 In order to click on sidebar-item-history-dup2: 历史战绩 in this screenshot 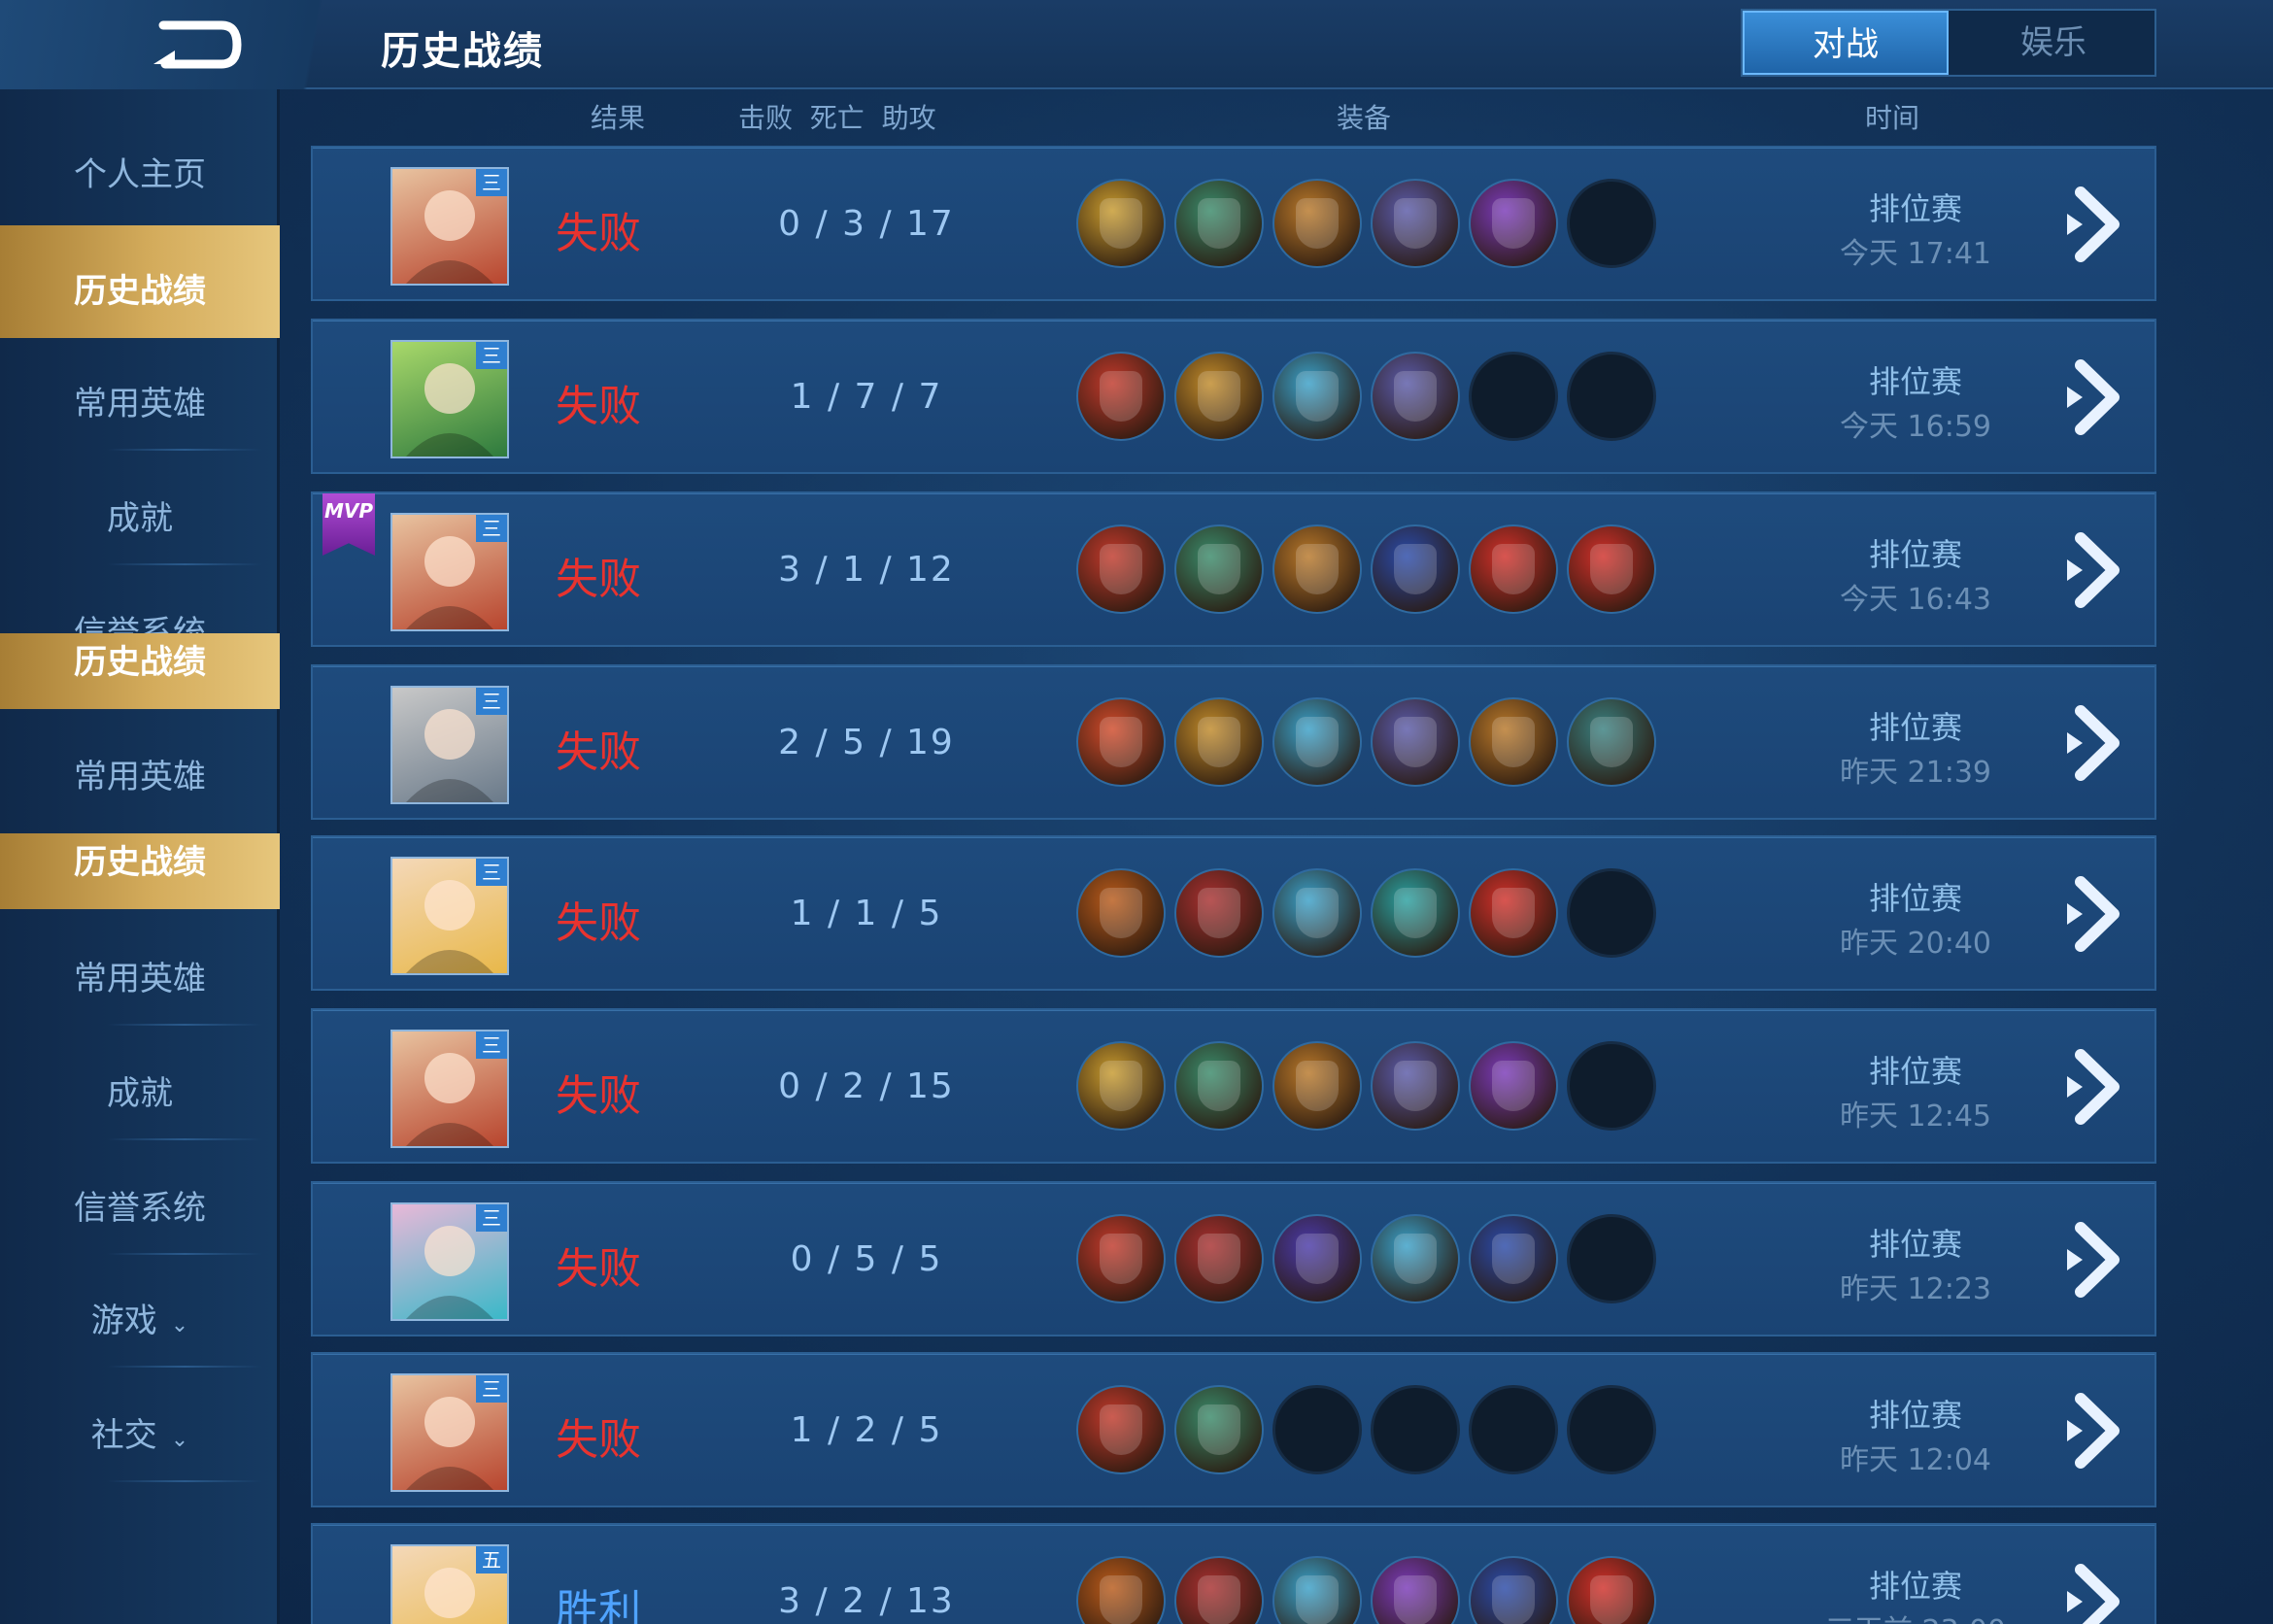, I will do `click(140, 871)`.